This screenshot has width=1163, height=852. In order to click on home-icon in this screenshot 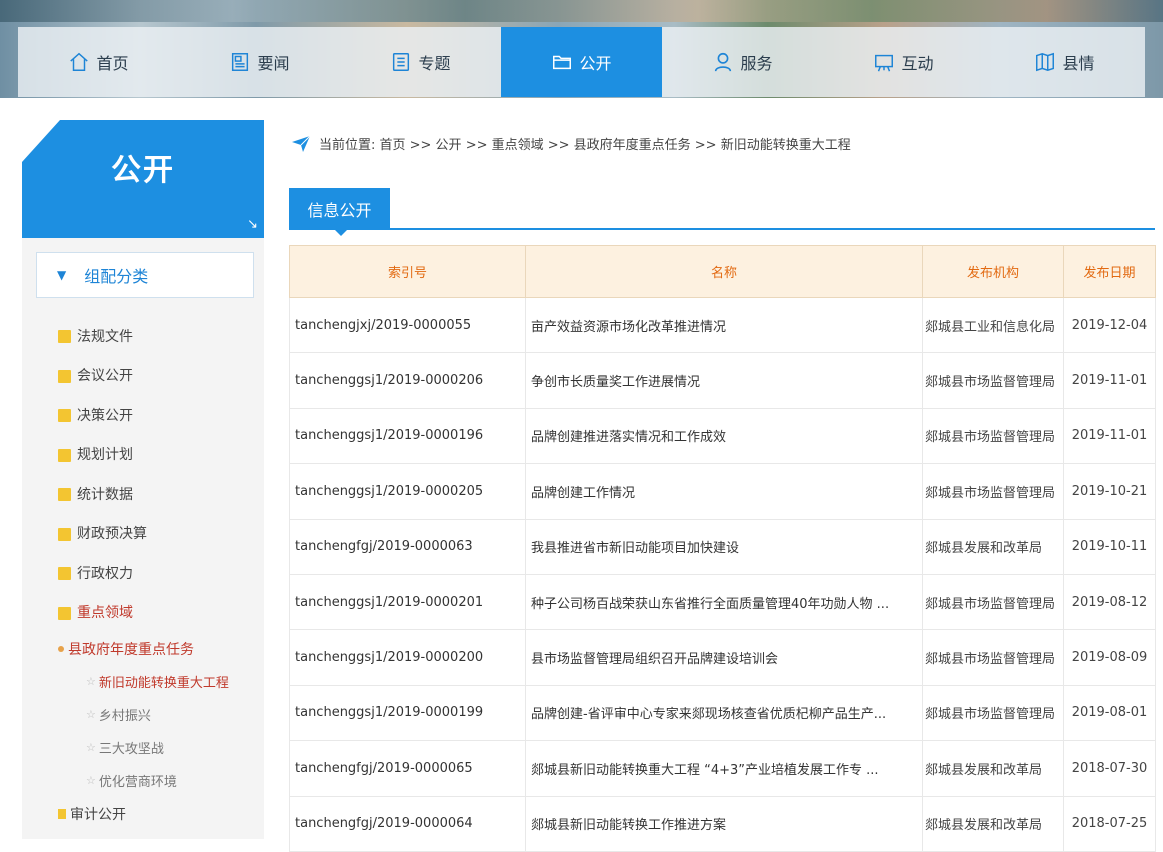, I will do `click(79, 62)`.